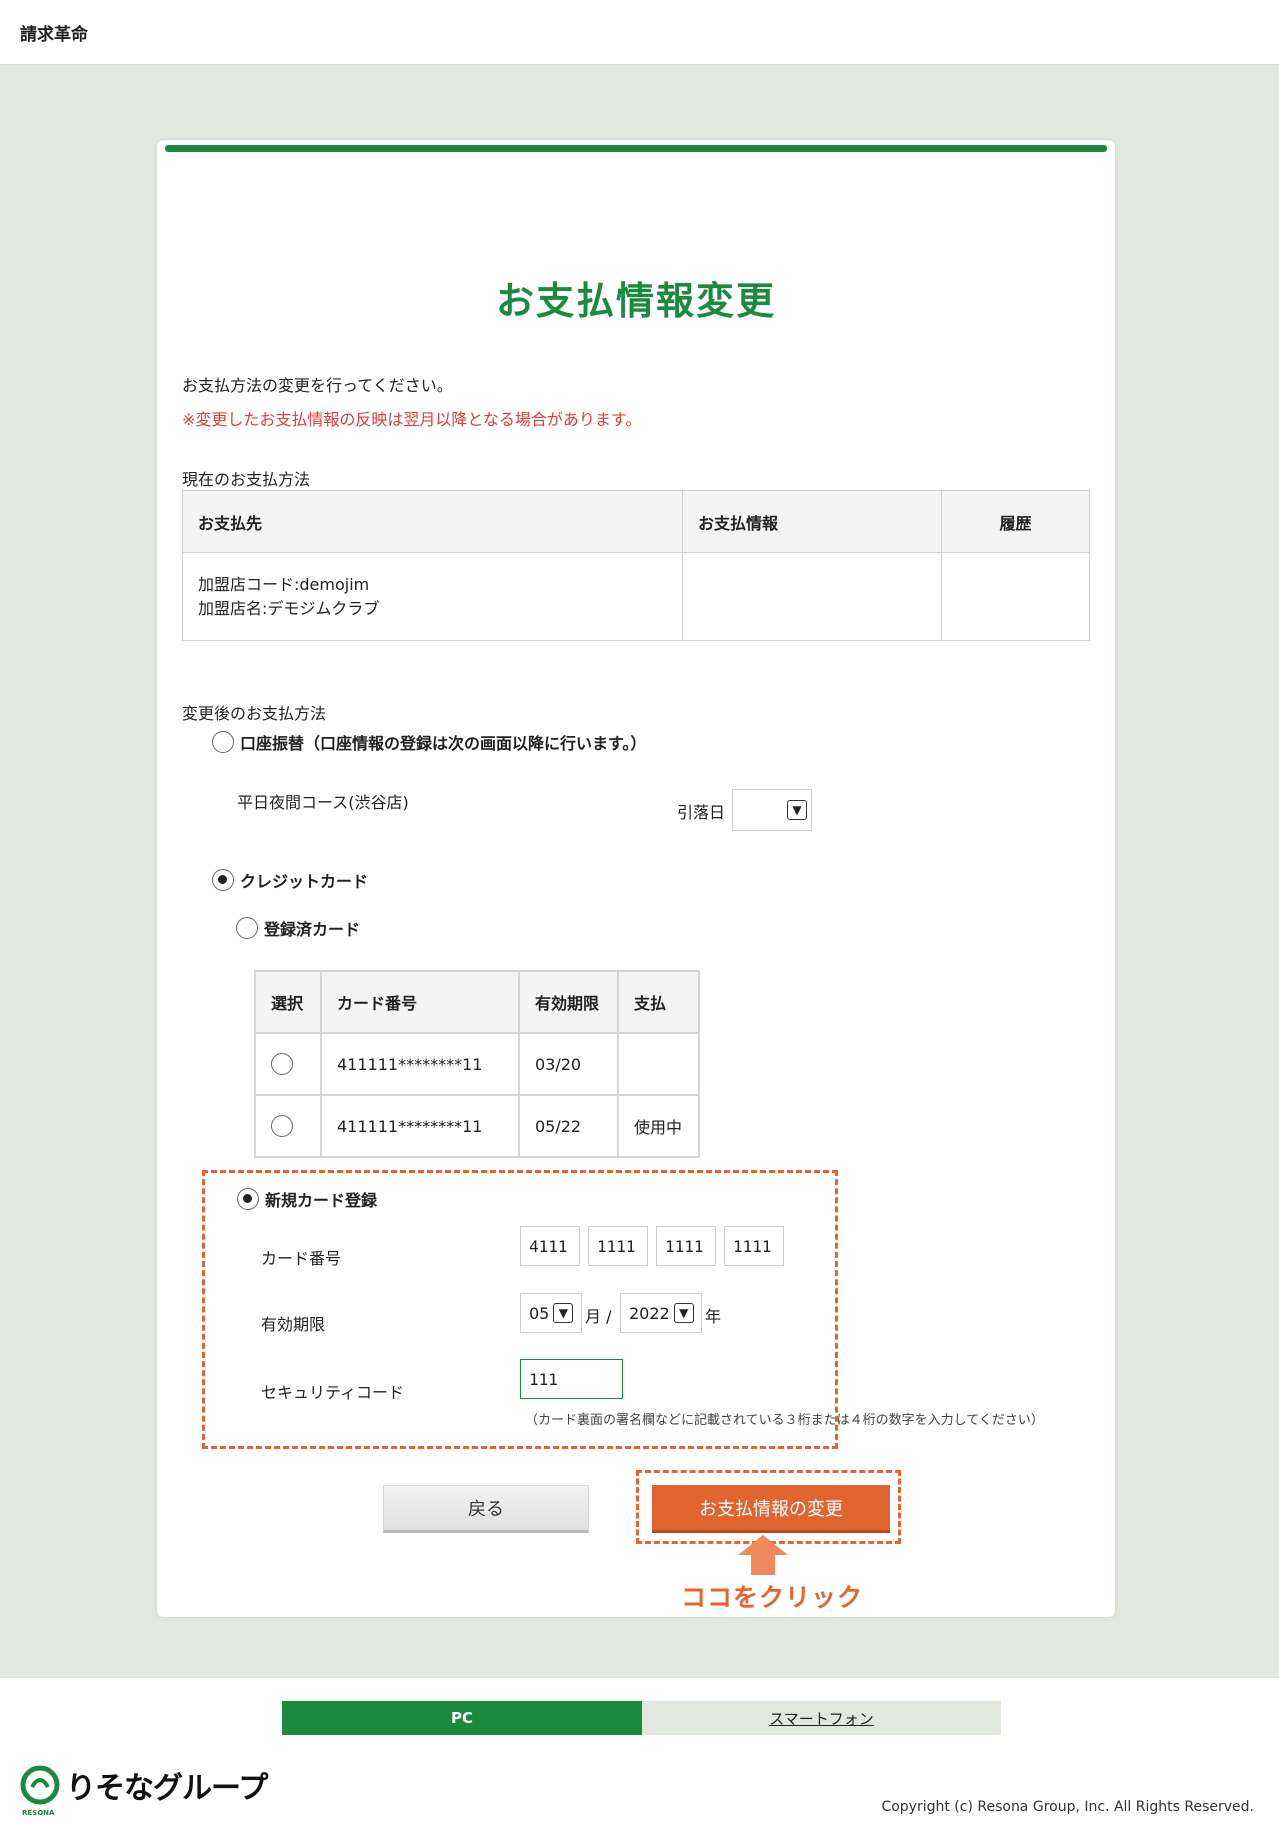 This screenshot has height=1827, width=1279. What do you see at coordinates (333, 1392) in the screenshot?
I see `security-code-label: セキュリティコード` at bounding box center [333, 1392].